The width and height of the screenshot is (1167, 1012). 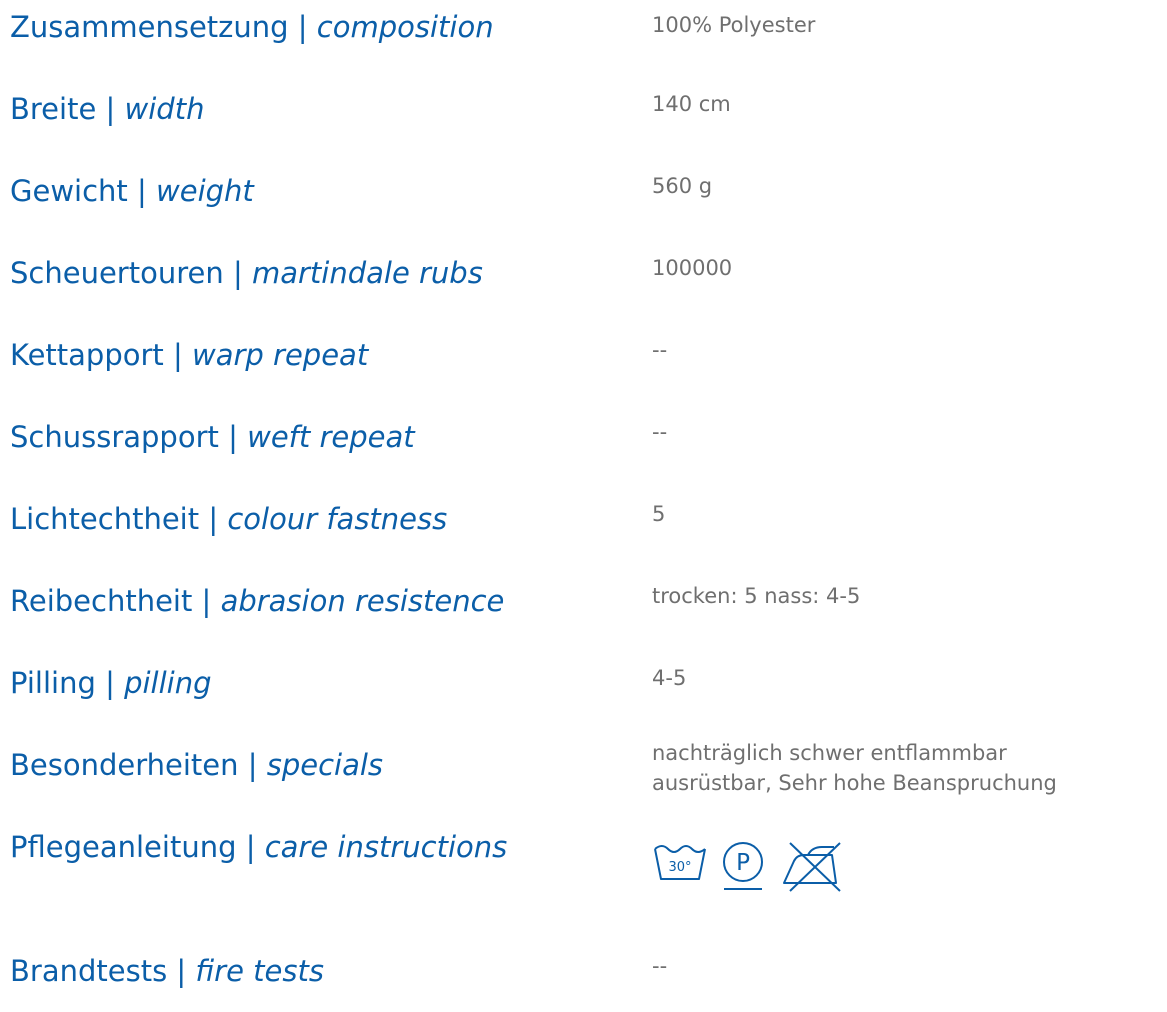 What do you see at coordinates (756, 596) in the screenshot?
I see `spec-value: trocken: 5 nass: 4-5` at bounding box center [756, 596].